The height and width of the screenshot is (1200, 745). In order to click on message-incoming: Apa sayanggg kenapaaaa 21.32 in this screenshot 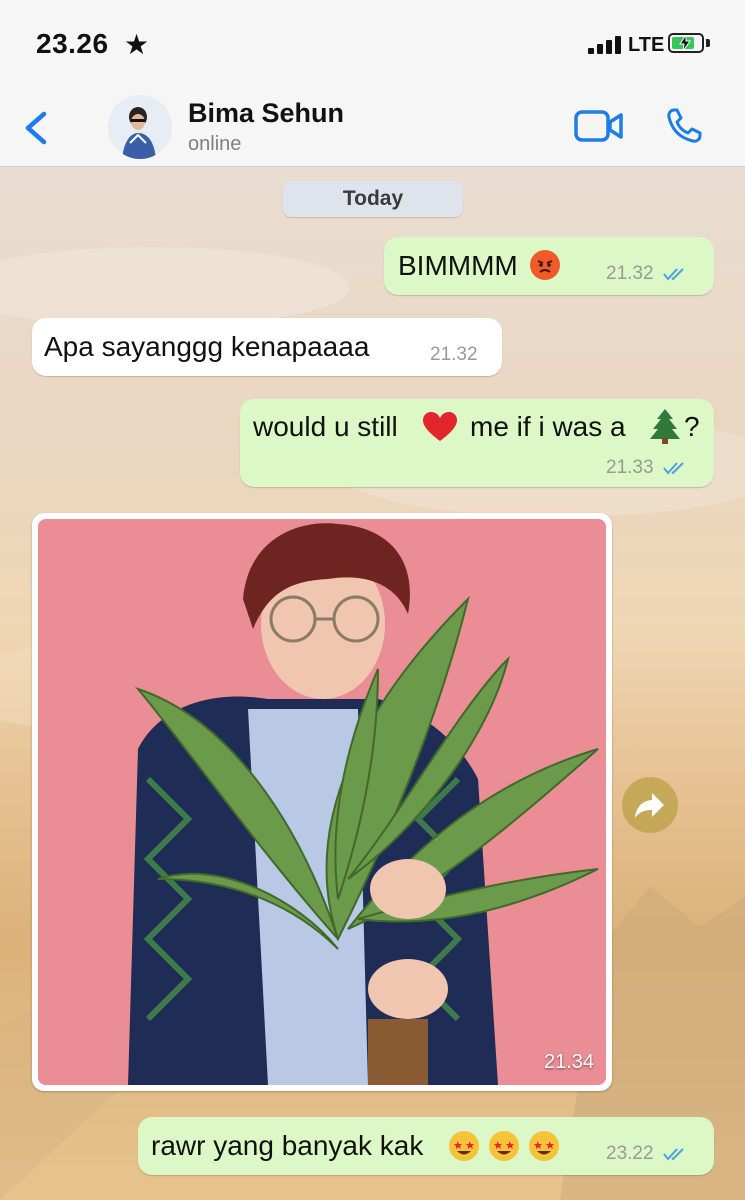, I will do `click(267, 347)`.